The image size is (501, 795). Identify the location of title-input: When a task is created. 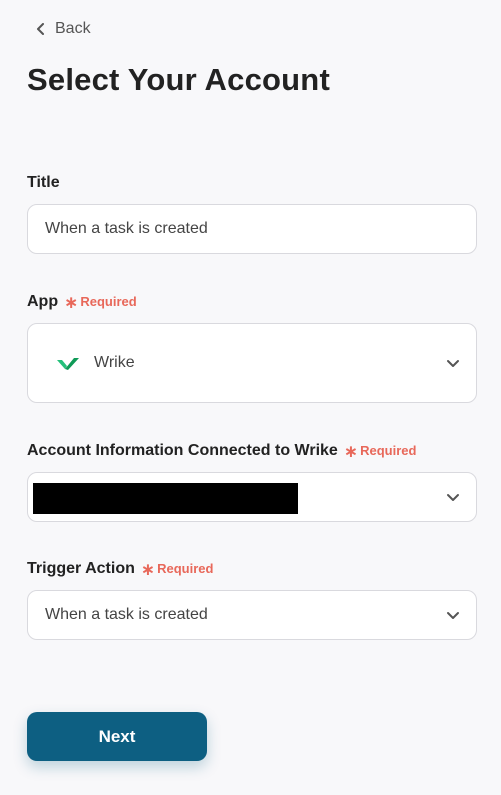
(252, 229).